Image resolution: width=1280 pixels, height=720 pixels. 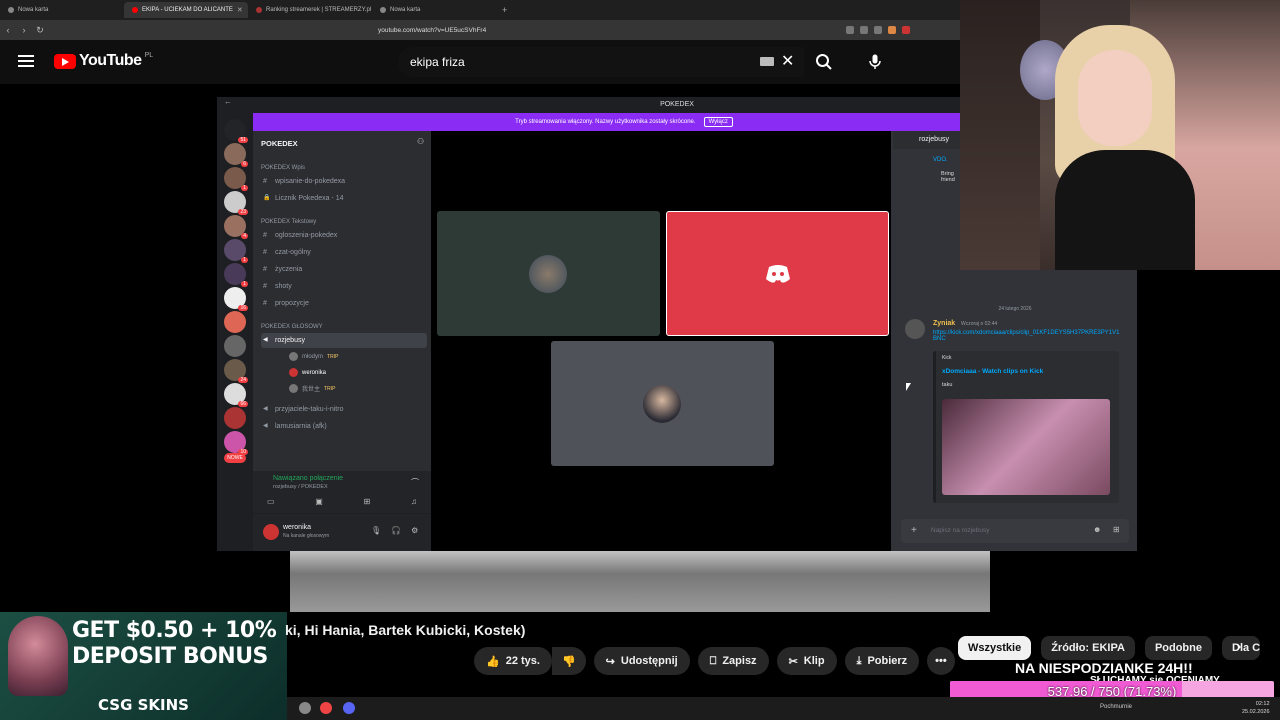 I want to click on search-button, so click(x=824, y=62).